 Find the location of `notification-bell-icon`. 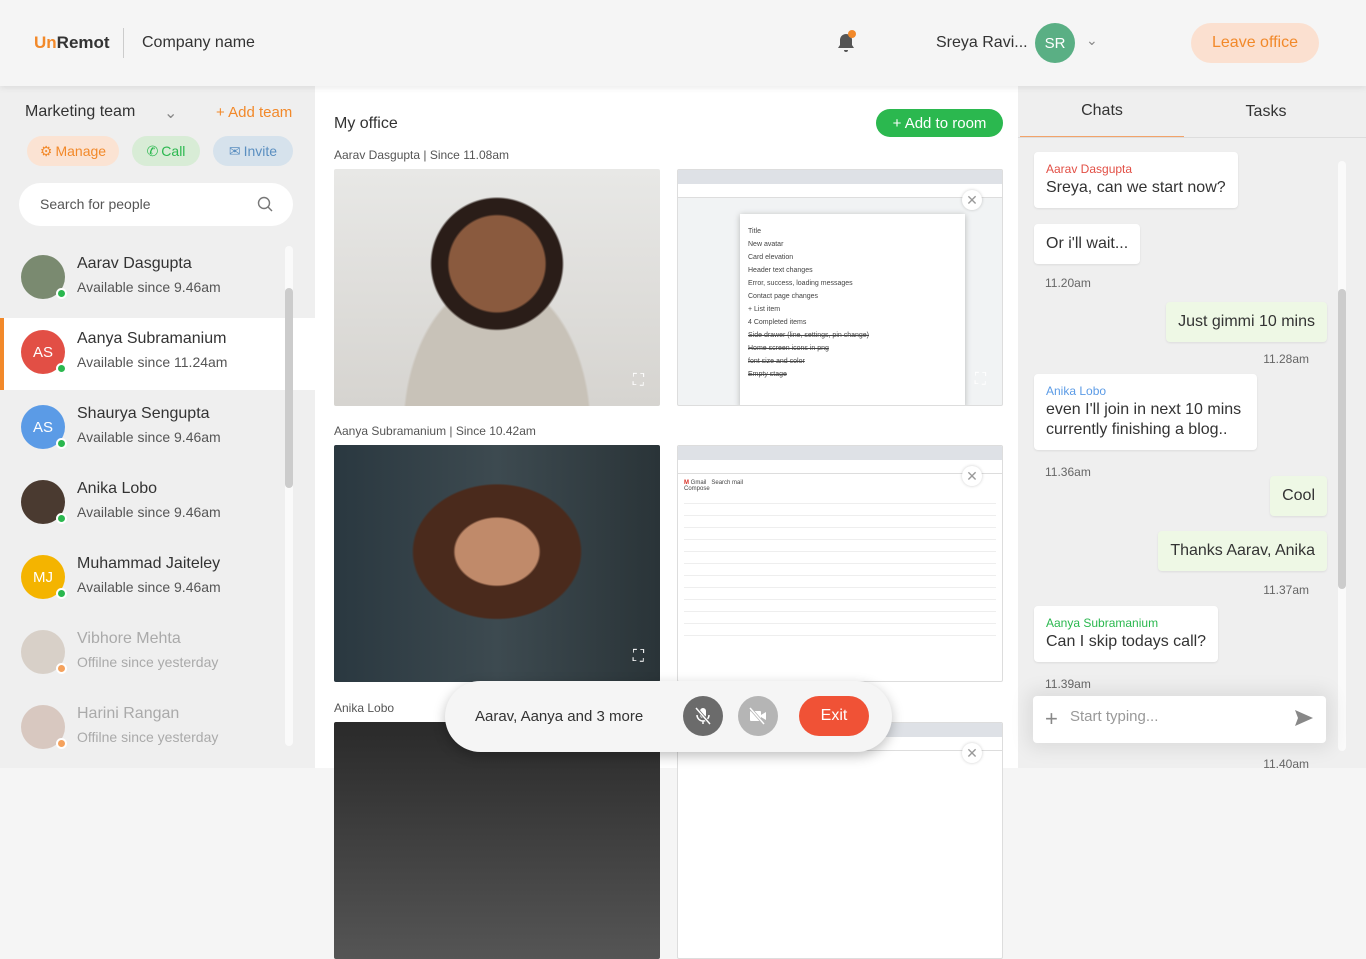

notification-bell-icon is located at coordinates (846, 42).